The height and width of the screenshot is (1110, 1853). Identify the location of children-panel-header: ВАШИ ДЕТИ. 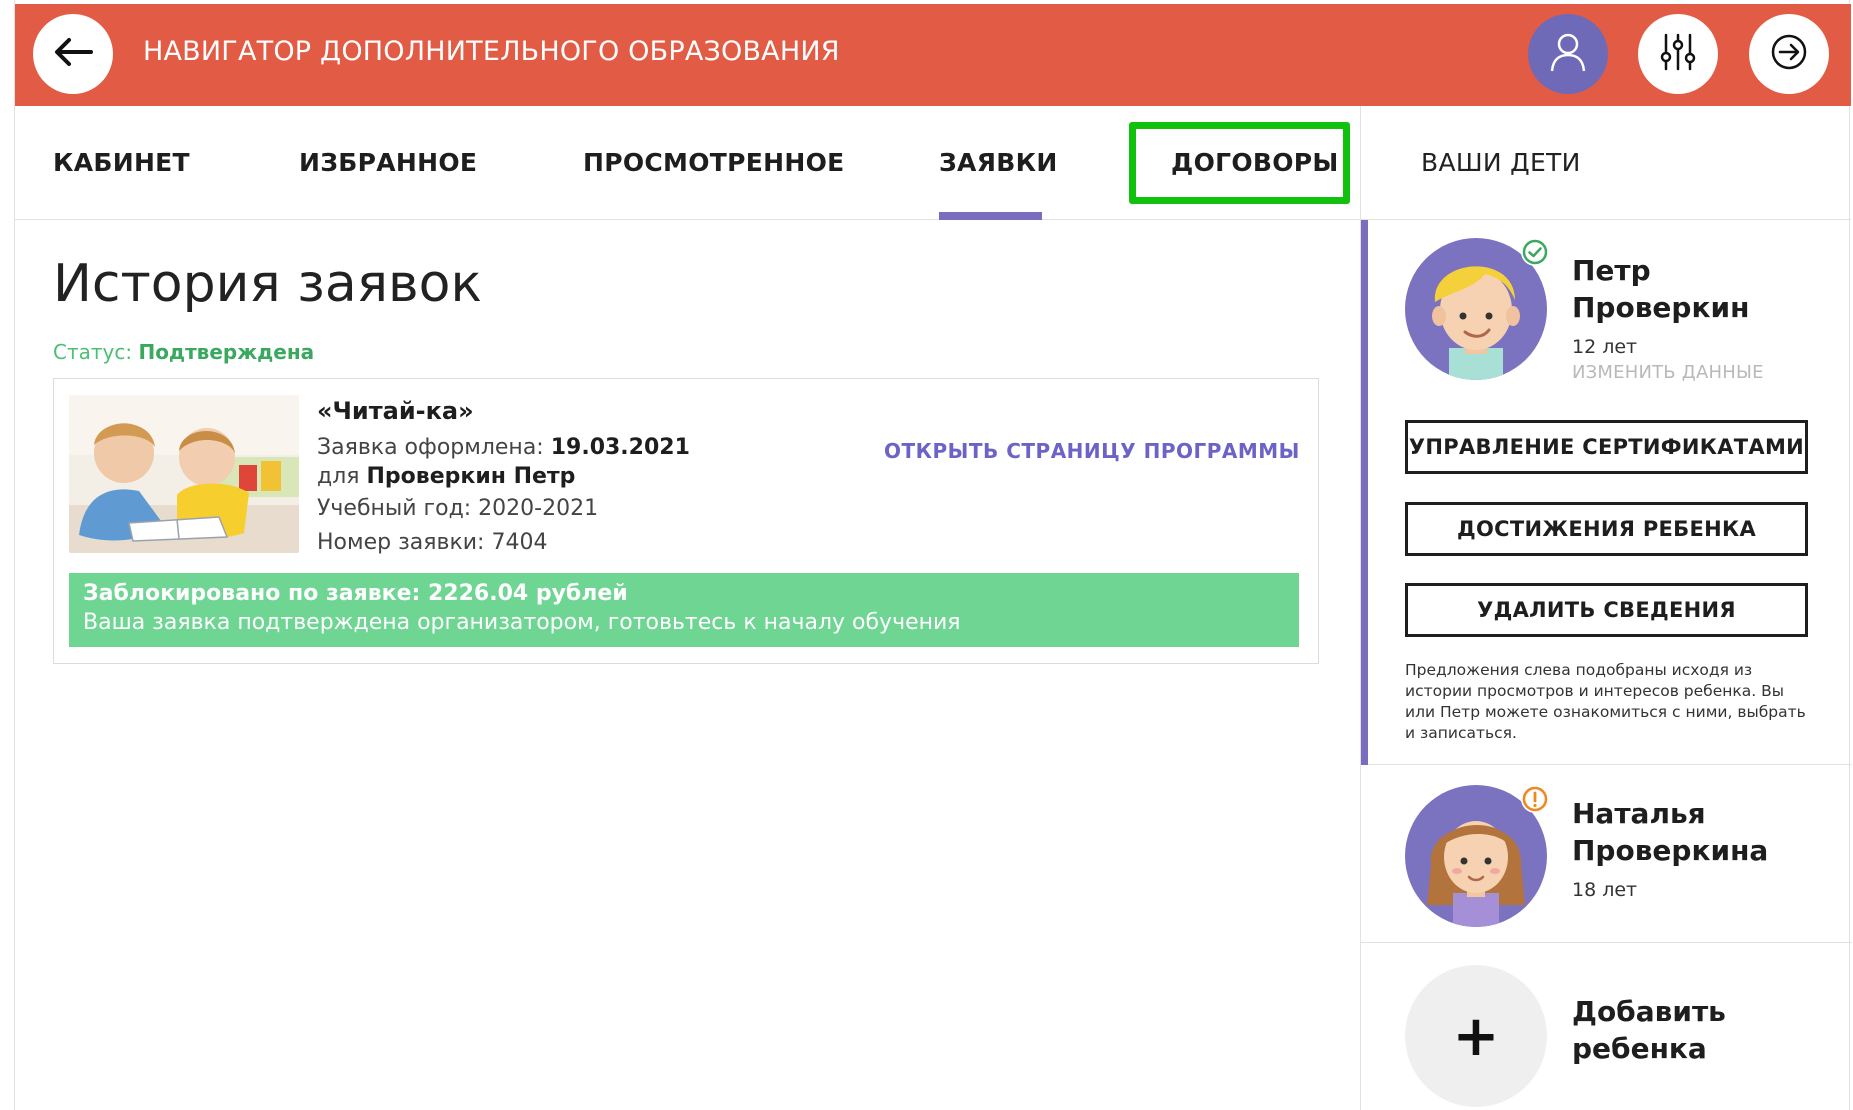
(1605, 163).